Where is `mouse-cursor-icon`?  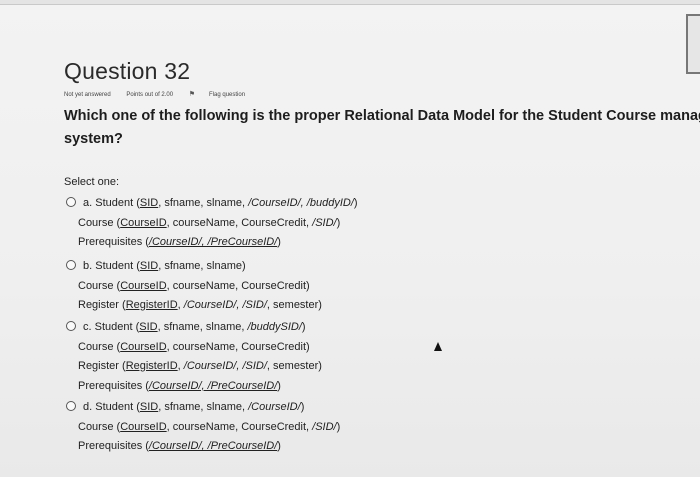
mouse-cursor-icon is located at coordinates (438, 346).